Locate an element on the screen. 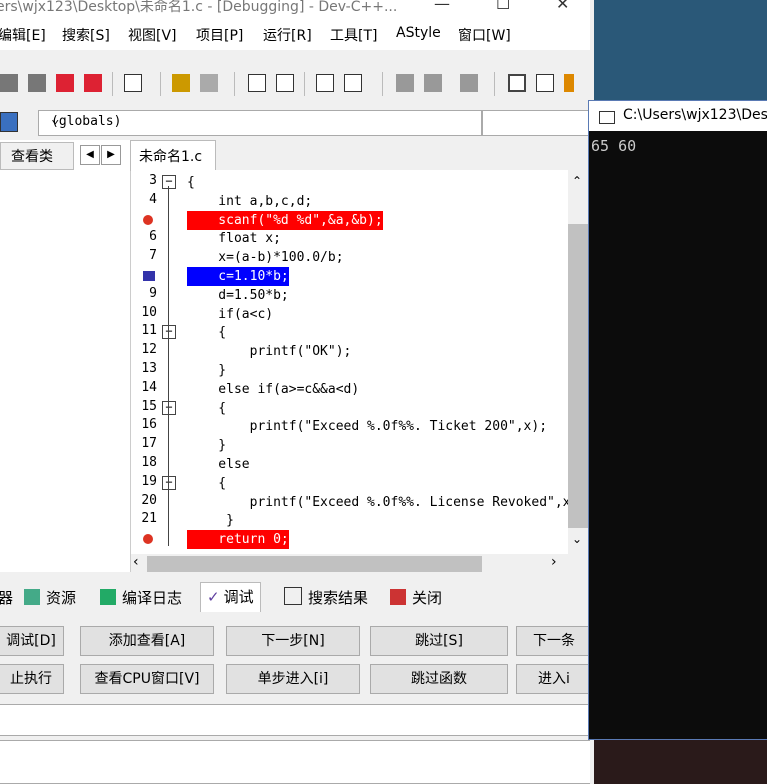  code-line: 21 } is located at coordinates (349, 520).